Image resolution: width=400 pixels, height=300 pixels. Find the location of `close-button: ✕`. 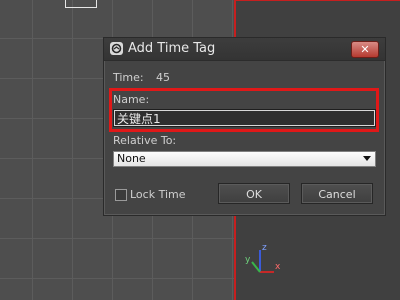

close-button: ✕ is located at coordinates (365, 49).